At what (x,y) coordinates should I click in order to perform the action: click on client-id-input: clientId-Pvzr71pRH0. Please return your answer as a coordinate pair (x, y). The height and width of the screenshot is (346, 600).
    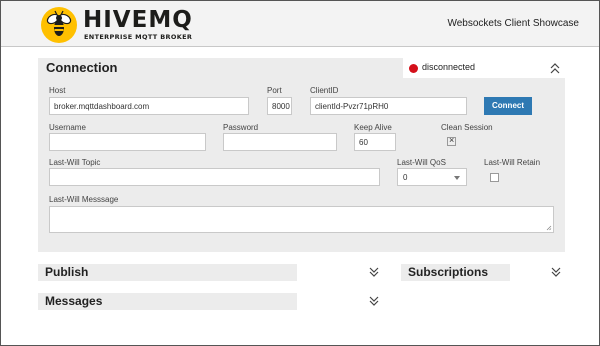
    Looking at the image, I should click on (388, 106).